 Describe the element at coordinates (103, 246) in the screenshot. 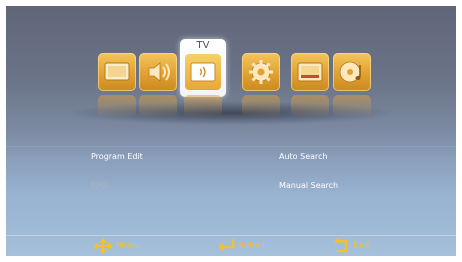

I see `move-arrows-icon` at that location.